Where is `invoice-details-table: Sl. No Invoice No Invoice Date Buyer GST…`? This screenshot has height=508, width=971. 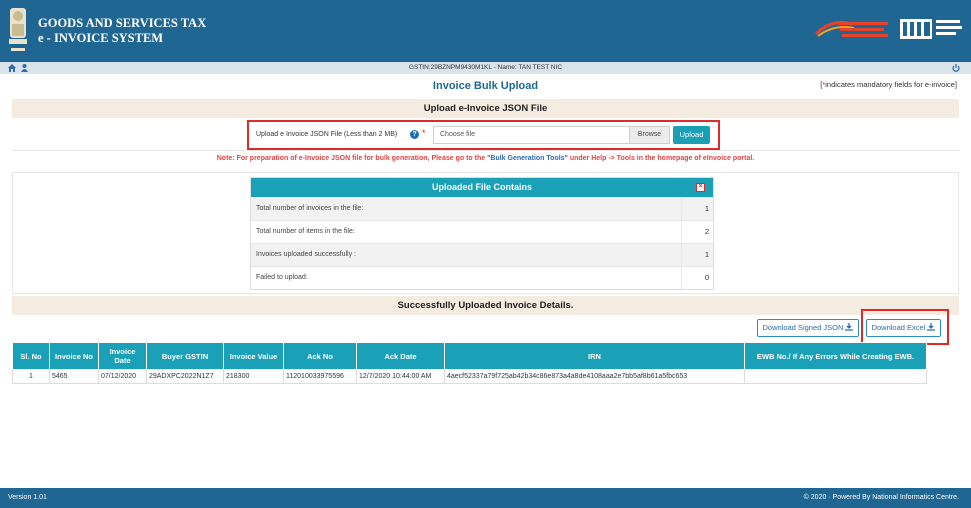
invoice-details-table: Sl. No Invoice No Invoice Date Buyer GST… is located at coordinates (469, 363).